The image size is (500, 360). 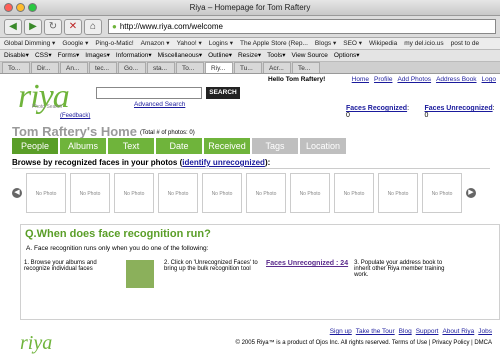 I want to click on bookmark-item: my del.icio.us, so click(x=423, y=43).